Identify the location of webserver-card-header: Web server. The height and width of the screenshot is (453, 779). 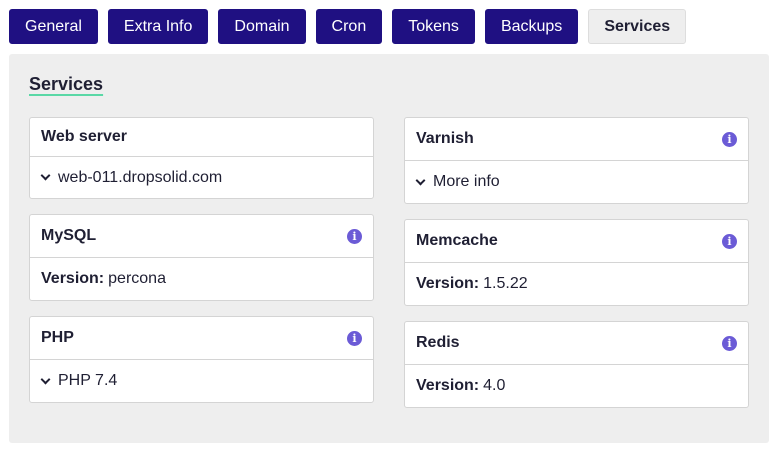
(201, 137).